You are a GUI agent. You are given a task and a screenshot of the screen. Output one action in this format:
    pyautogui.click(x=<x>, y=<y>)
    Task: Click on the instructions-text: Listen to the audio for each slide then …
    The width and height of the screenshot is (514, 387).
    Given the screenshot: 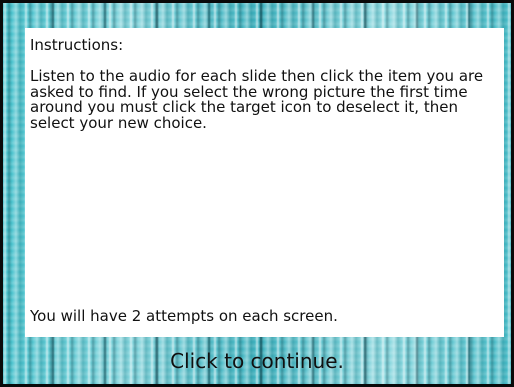 What is the action you would take?
    pyautogui.click(x=257, y=99)
    